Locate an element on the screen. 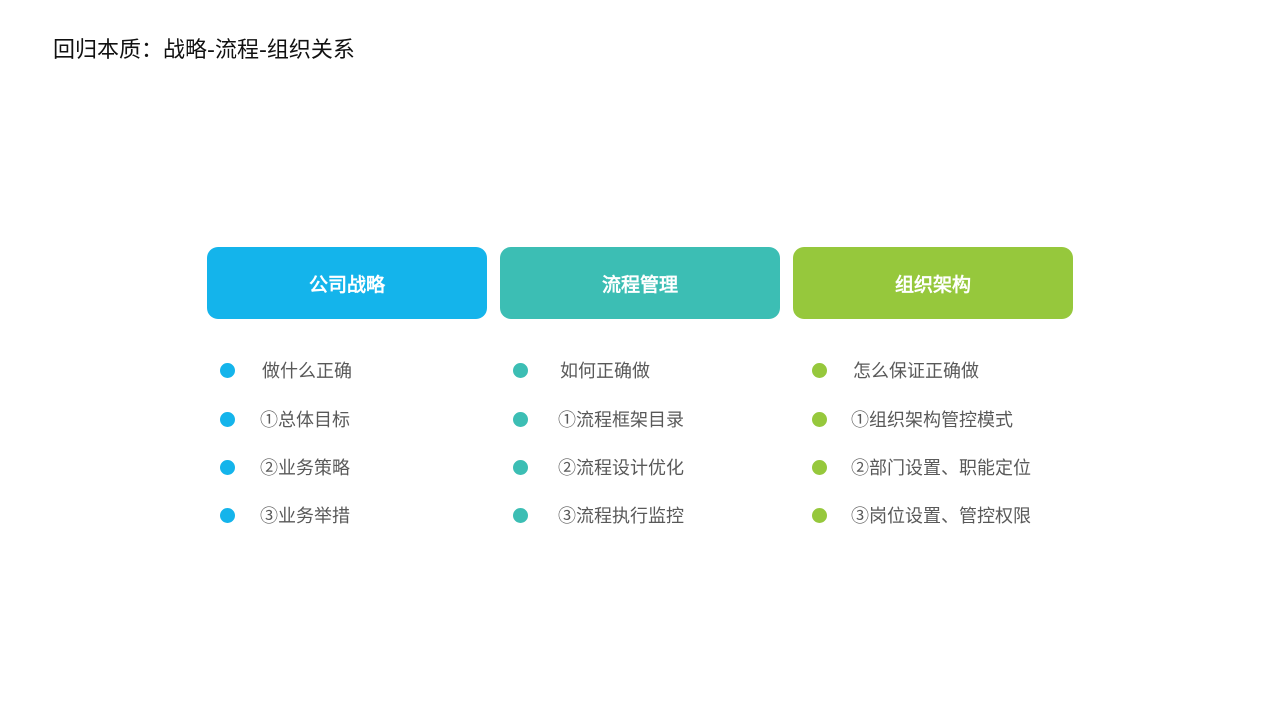 The height and width of the screenshot is (720, 1280). list-item: 做什么正确 is located at coordinates (279, 370).